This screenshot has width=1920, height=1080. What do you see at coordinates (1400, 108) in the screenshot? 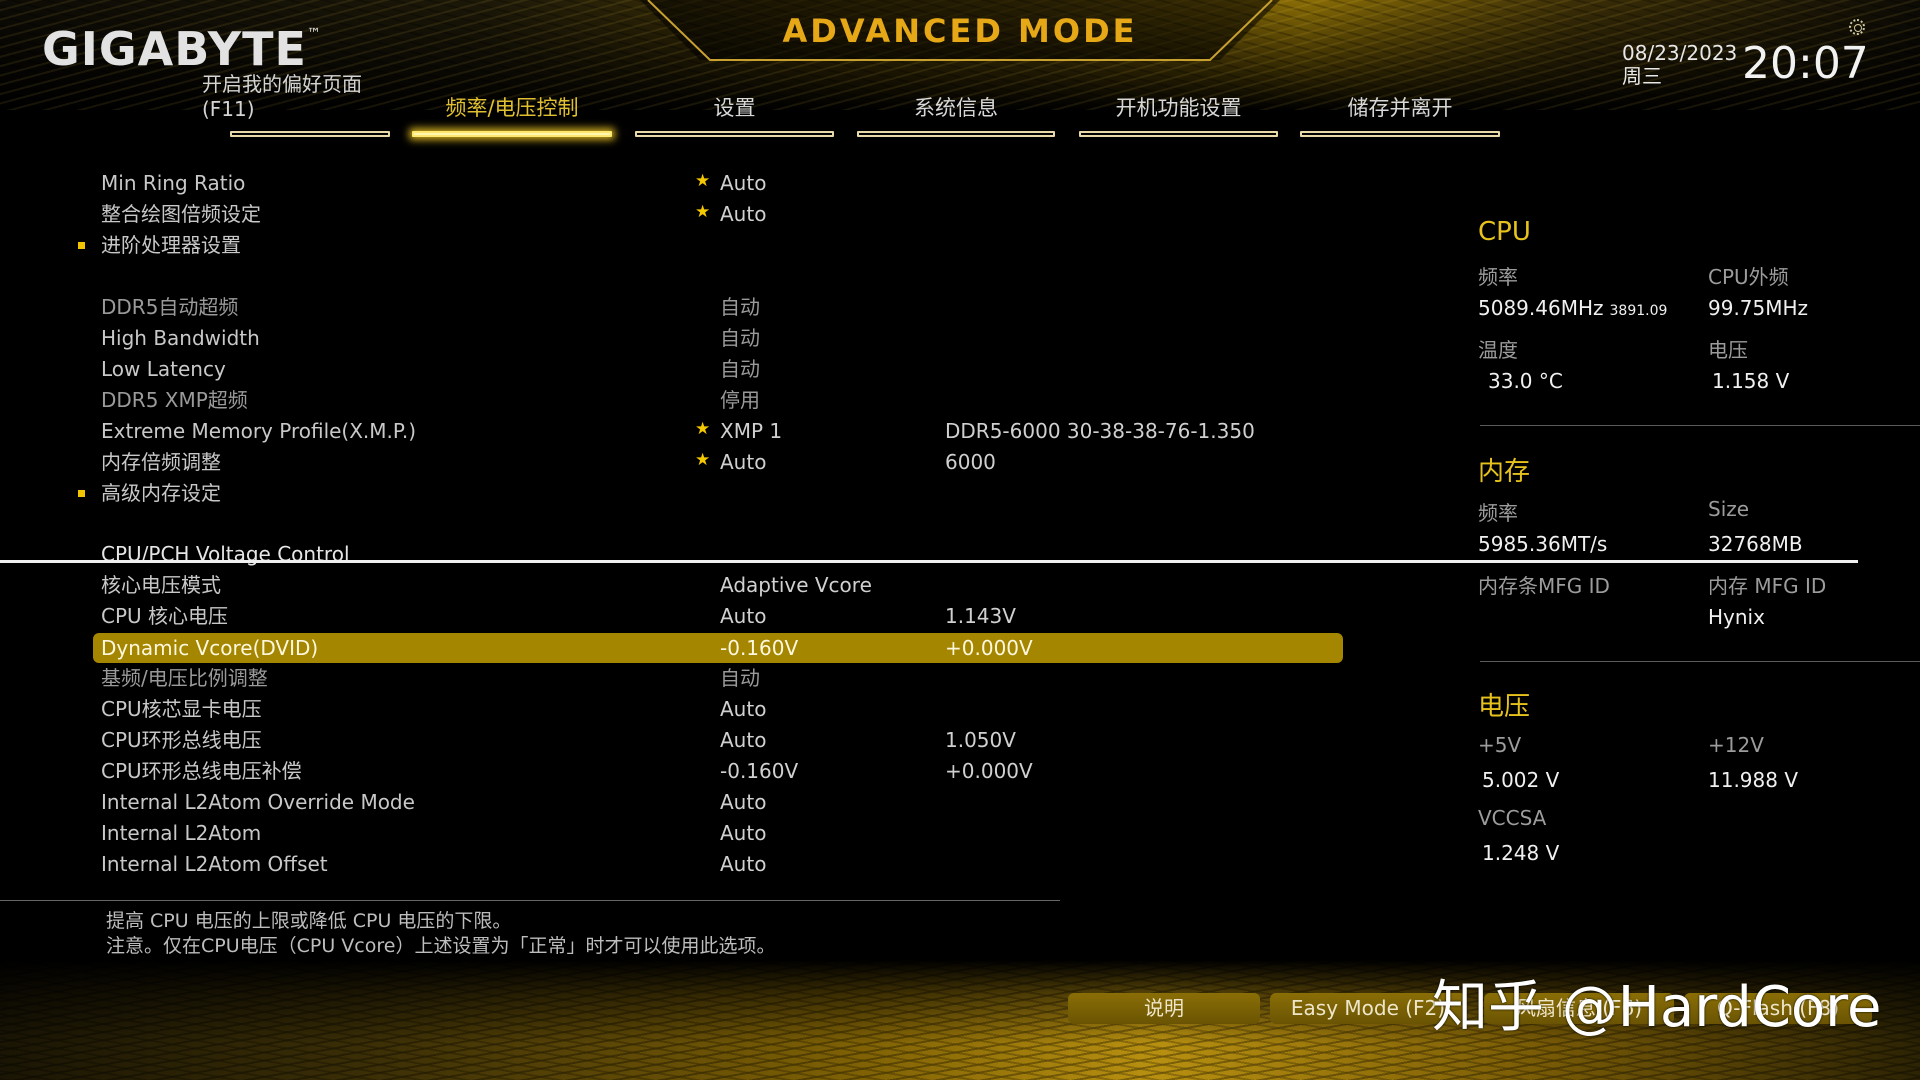
I see `tab-label: 储存并离开` at bounding box center [1400, 108].